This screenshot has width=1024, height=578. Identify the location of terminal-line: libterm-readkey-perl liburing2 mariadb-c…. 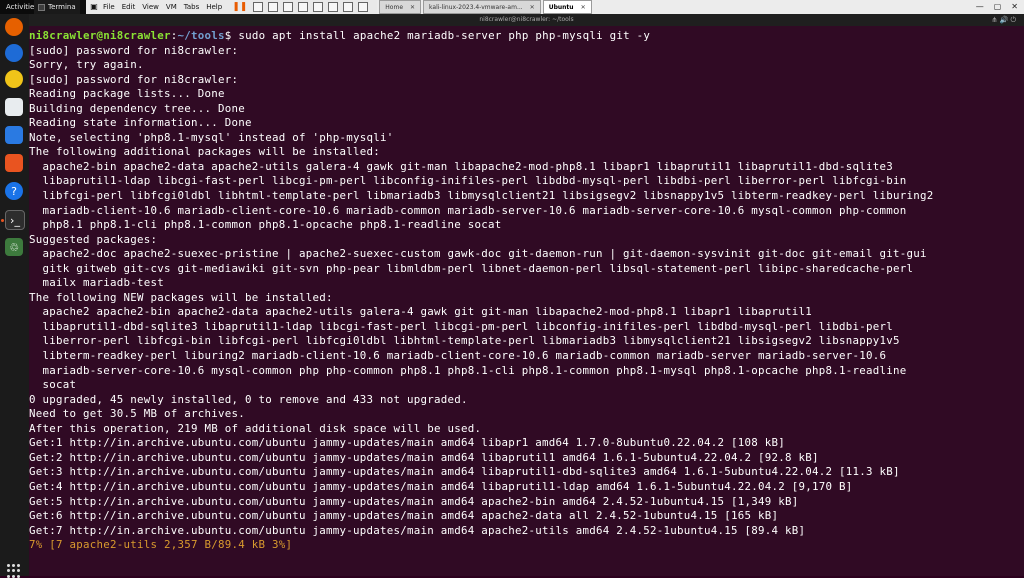
(458, 356).